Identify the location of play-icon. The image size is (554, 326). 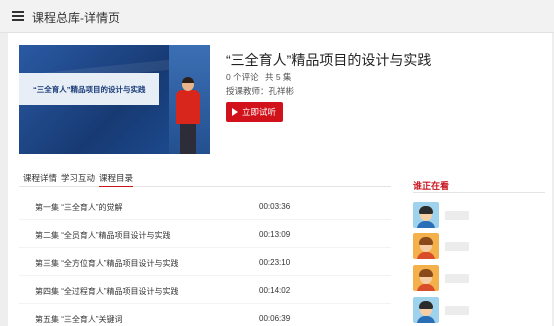
(235, 112).